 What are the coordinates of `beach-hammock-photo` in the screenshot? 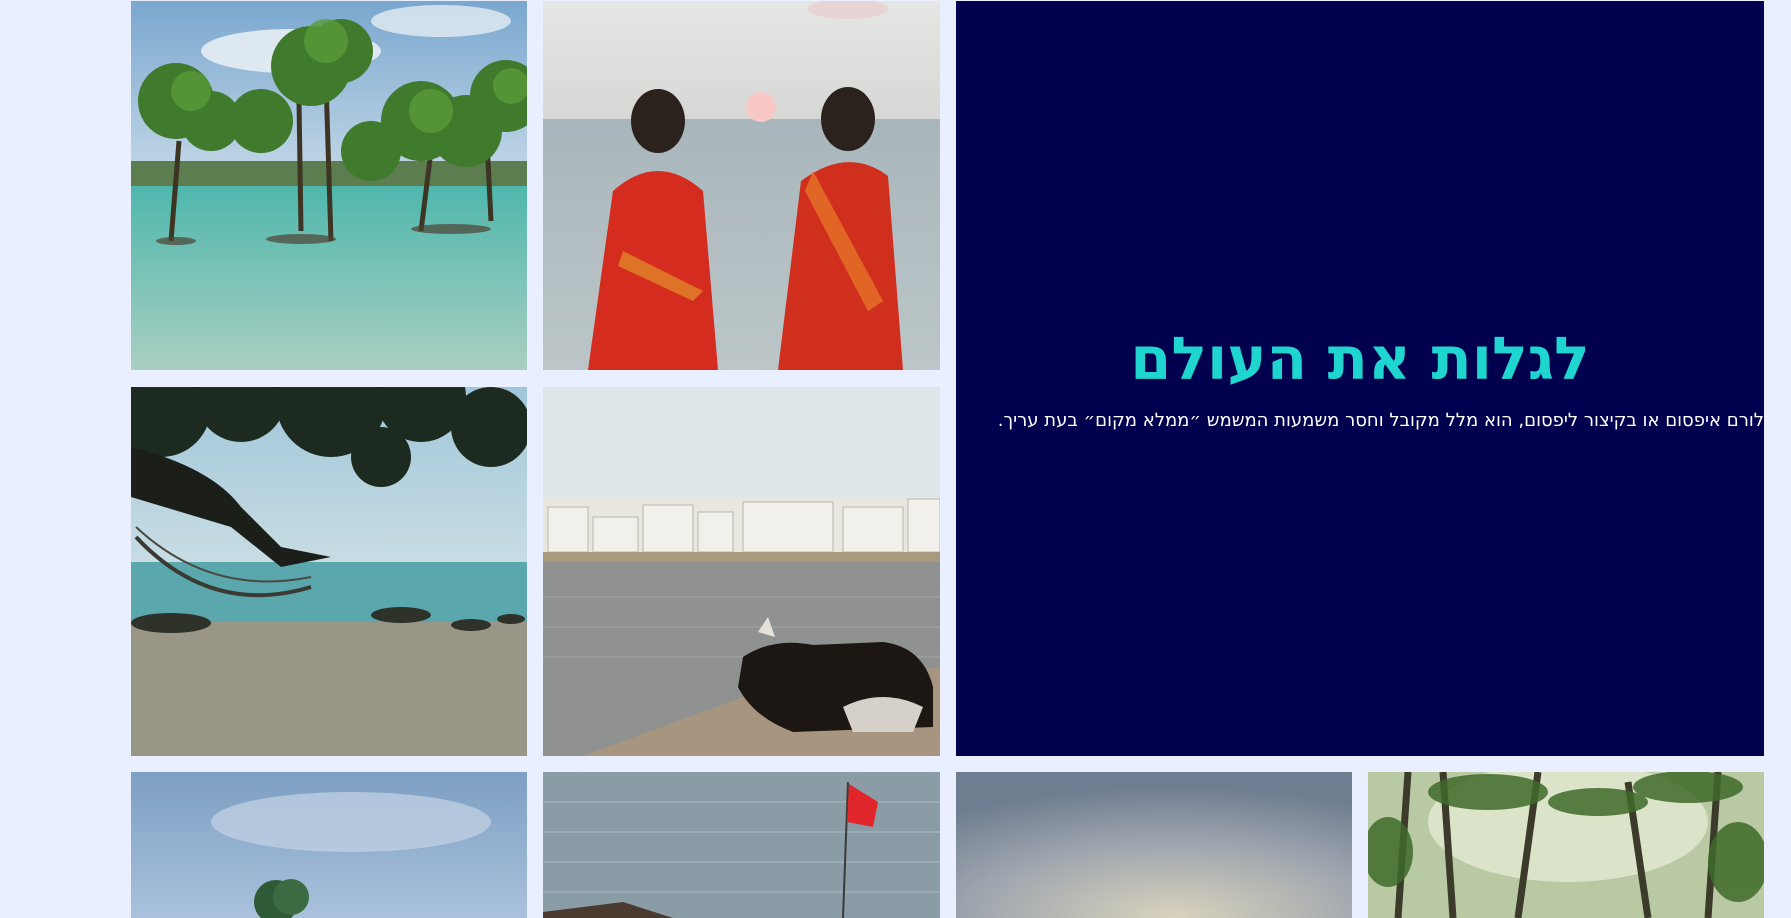 It's located at (329, 571).